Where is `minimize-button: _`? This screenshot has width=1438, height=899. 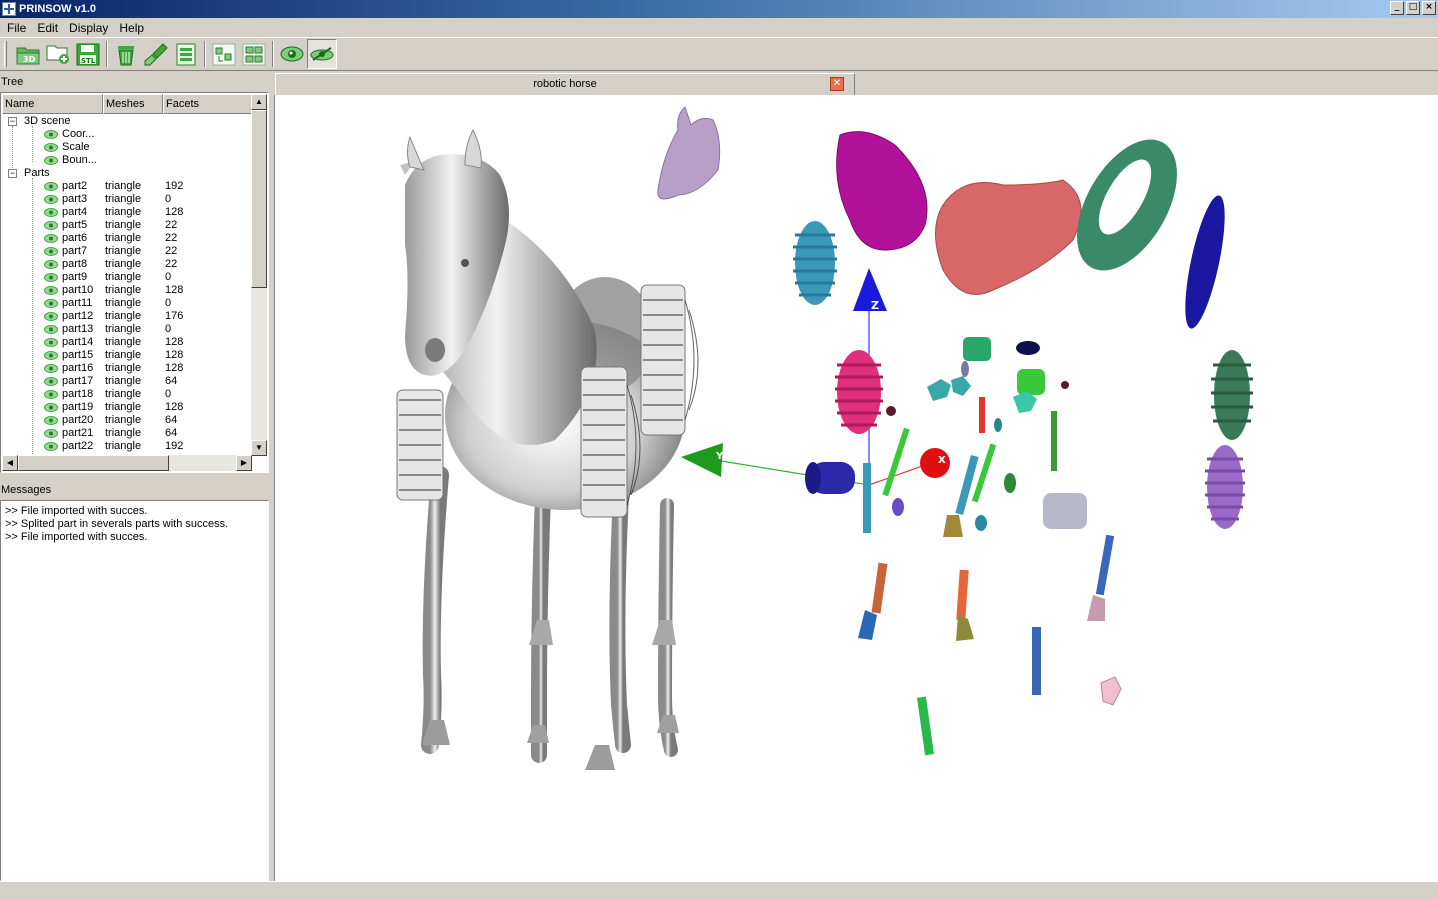
minimize-button: _ is located at coordinates (1397, 8).